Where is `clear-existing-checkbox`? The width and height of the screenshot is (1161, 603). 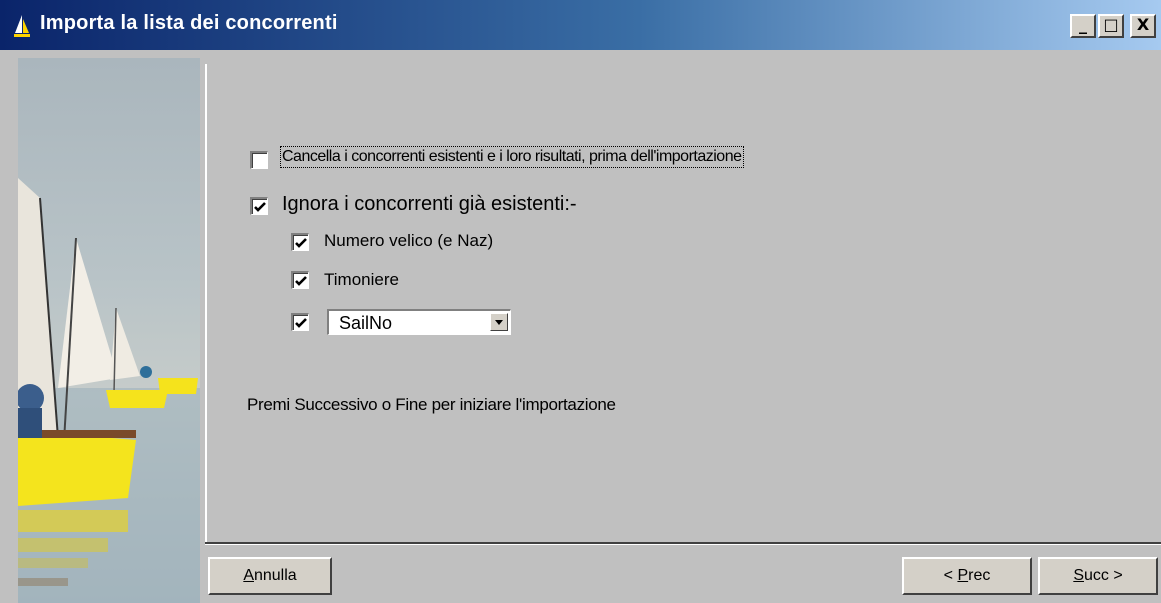 clear-existing-checkbox is located at coordinates (259, 160).